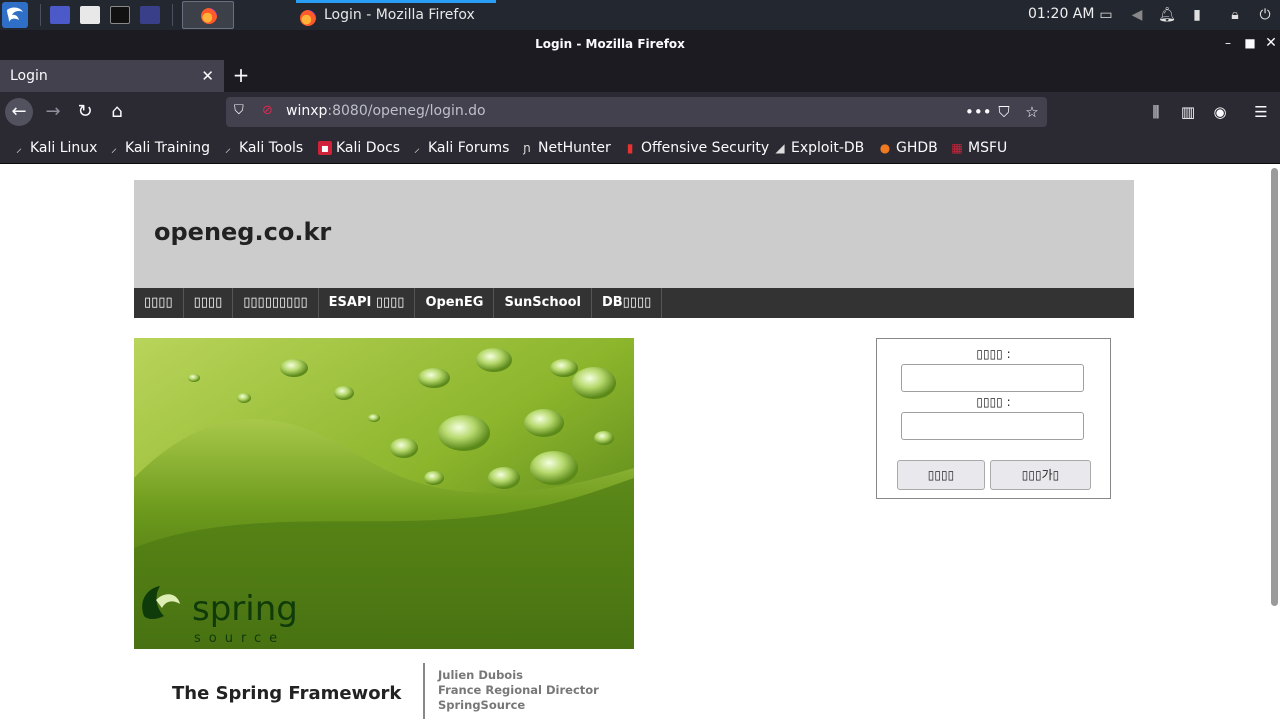 The height and width of the screenshot is (720, 1280). What do you see at coordinates (636, 112) in the screenshot?
I see `url-bar: ⛉ ⊘ winxp:8080/openeg/login.do ••• ⛉ ☆` at bounding box center [636, 112].